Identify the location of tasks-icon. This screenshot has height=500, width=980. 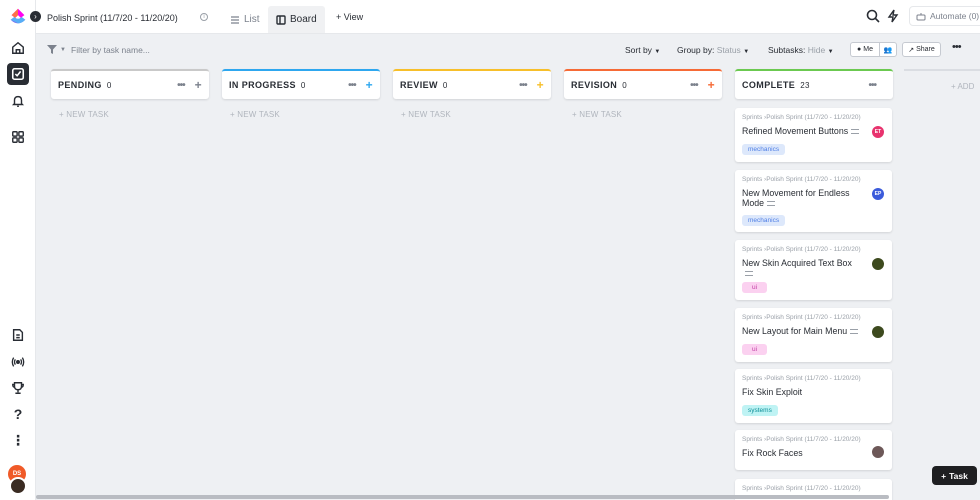
(18, 74).